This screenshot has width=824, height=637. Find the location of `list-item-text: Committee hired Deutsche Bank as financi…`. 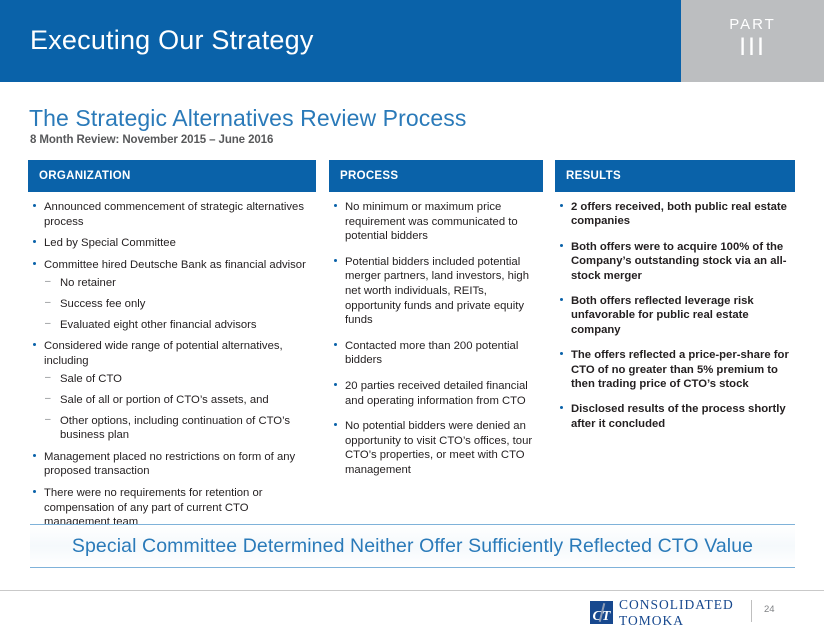

list-item-text: Committee hired Deutsche Bank as financi… is located at coordinates (175, 264).